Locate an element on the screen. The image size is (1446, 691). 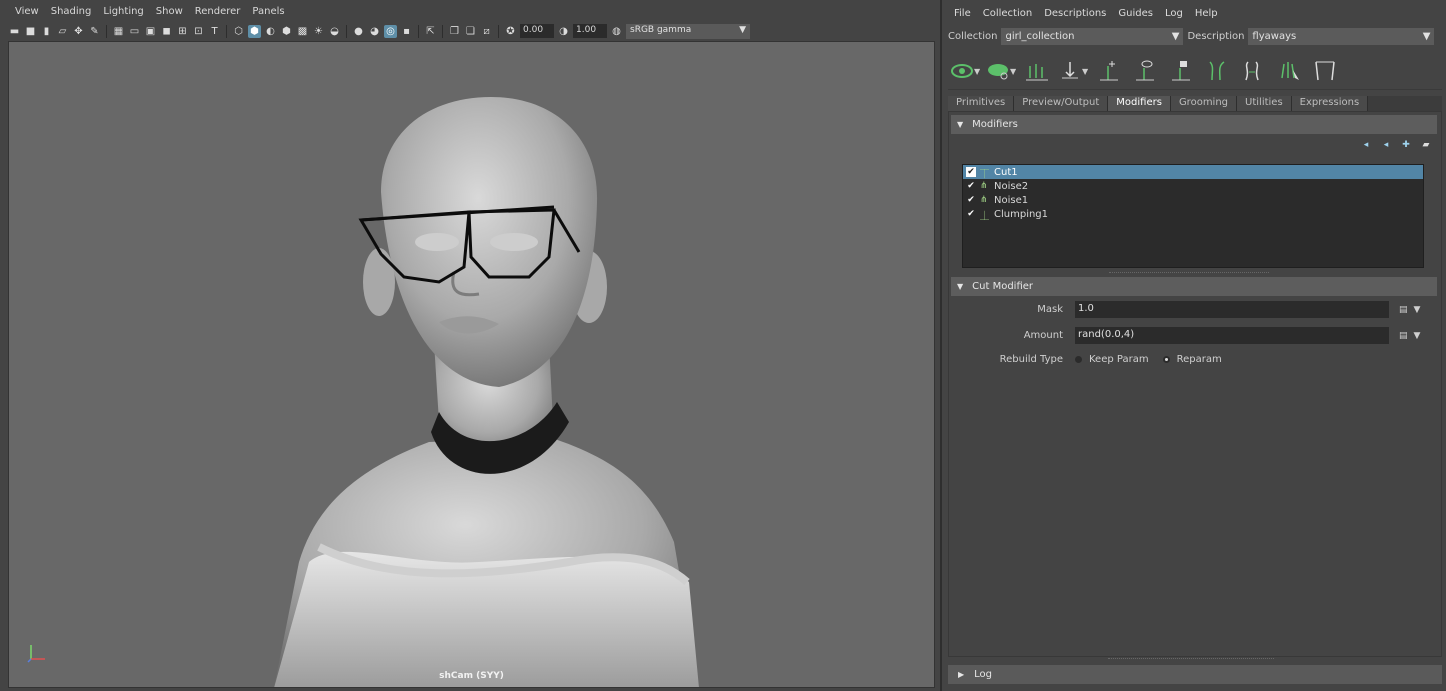
exposure-icon: ✪ is located at coordinates (510, 31).